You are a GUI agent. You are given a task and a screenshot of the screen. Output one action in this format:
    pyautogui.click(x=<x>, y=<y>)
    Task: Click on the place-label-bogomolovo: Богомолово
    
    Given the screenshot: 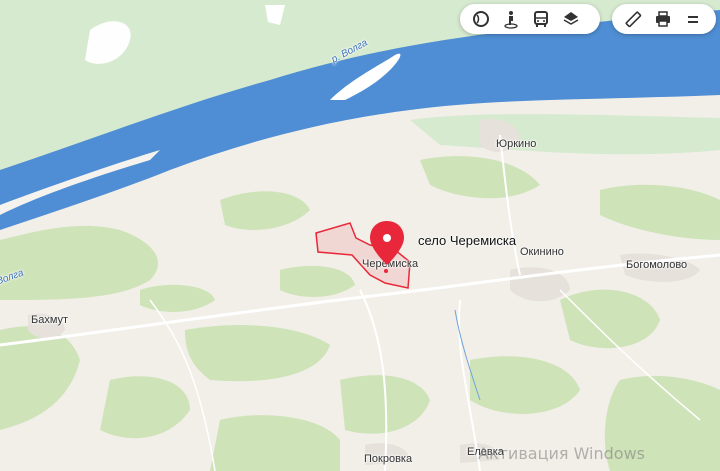 What is the action you would take?
    pyautogui.click(x=657, y=265)
    